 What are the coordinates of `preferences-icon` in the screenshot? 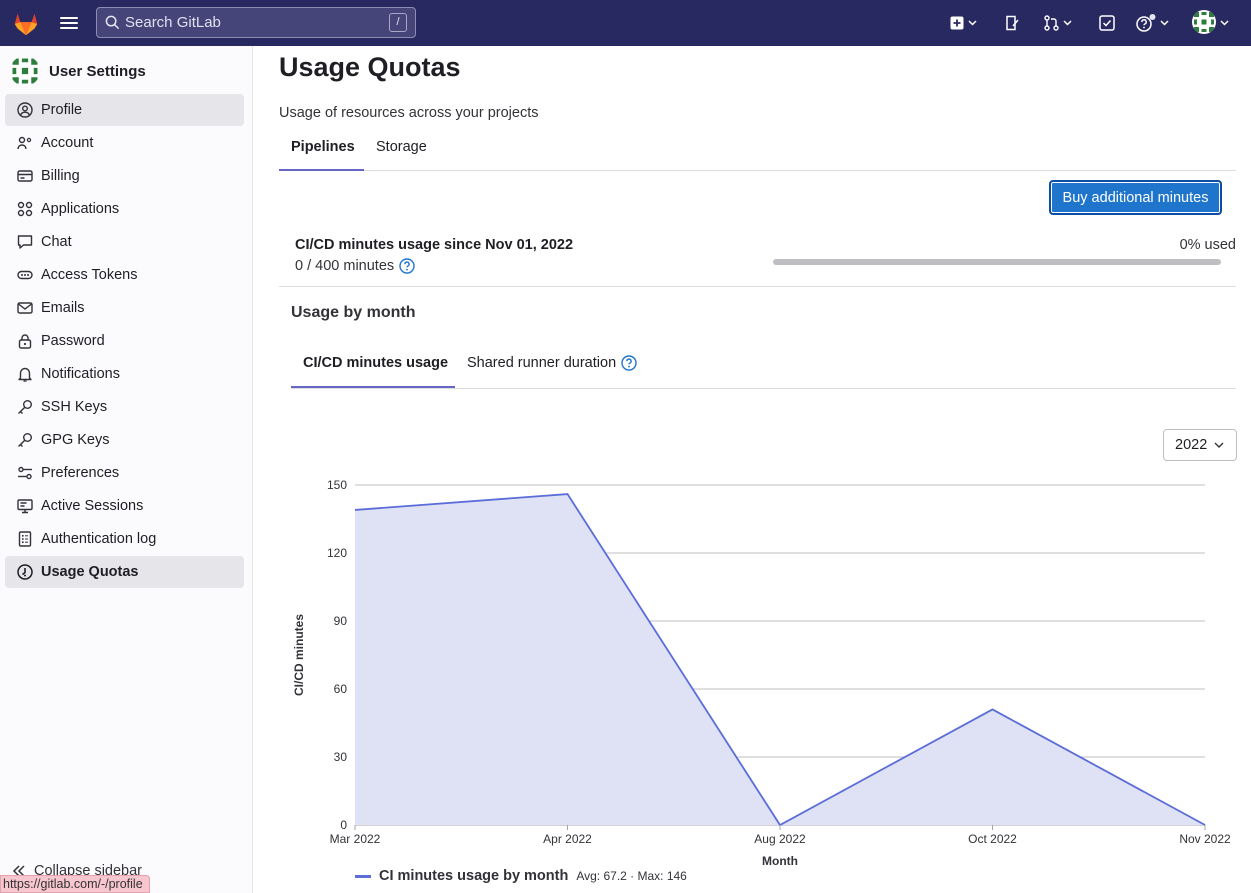 It's located at (25, 473).